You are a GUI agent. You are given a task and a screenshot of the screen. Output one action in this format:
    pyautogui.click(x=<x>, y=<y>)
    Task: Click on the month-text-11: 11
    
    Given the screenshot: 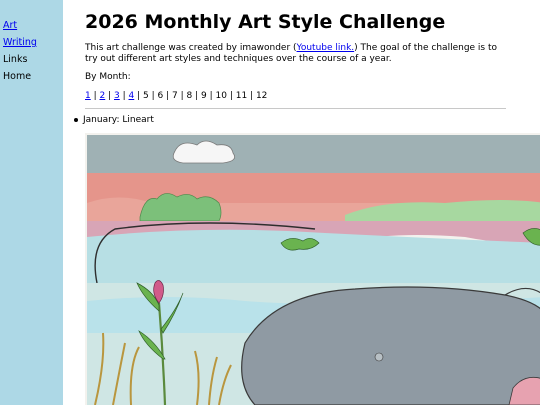 What is the action you would take?
    pyautogui.click(x=241, y=96)
    